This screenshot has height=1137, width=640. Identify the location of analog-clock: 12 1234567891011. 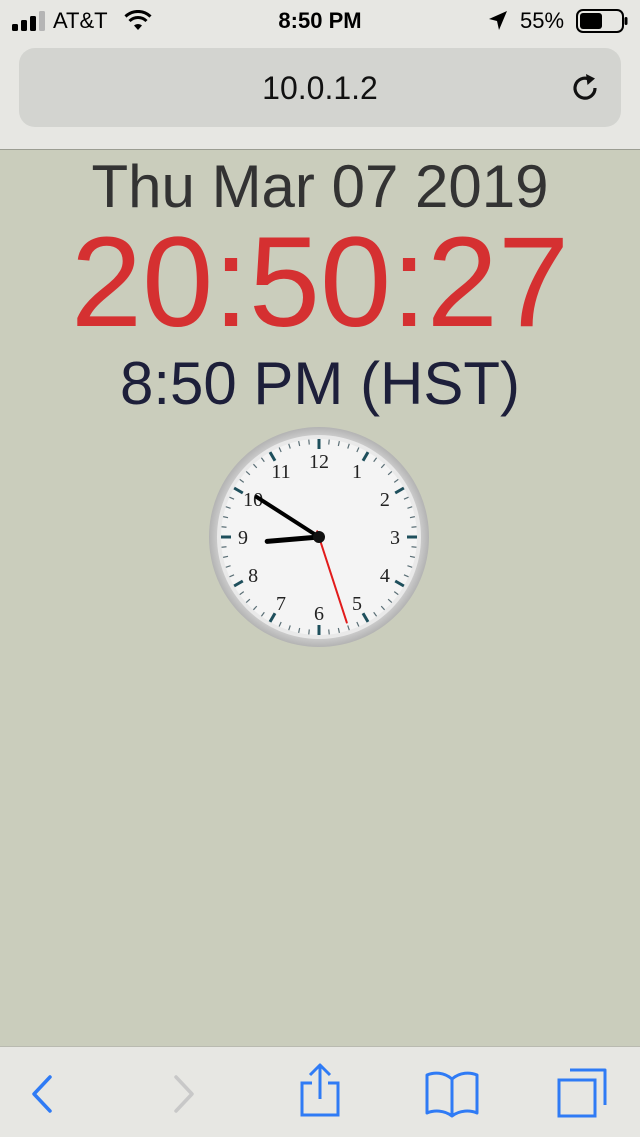
(319, 537).